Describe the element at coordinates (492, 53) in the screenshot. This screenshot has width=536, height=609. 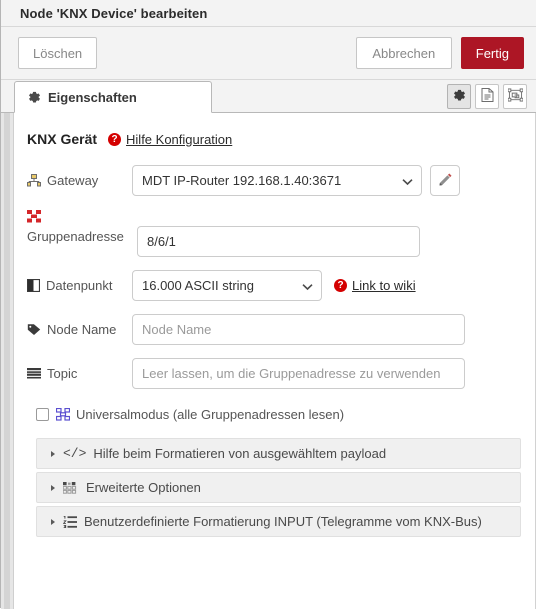
I see `done-button: Fertig` at that location.